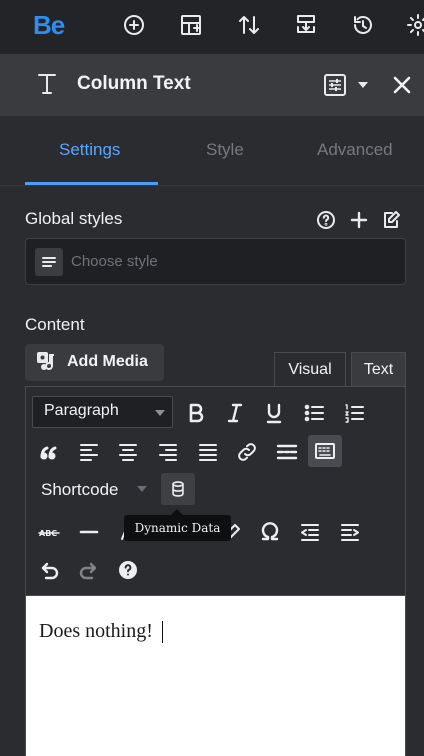 This screenshot has width=424, height=756. What do you see at coordinates (355, 150) in the screenshot?
I see `tab-advanced: Advanced` at bounding box center [355, 150].